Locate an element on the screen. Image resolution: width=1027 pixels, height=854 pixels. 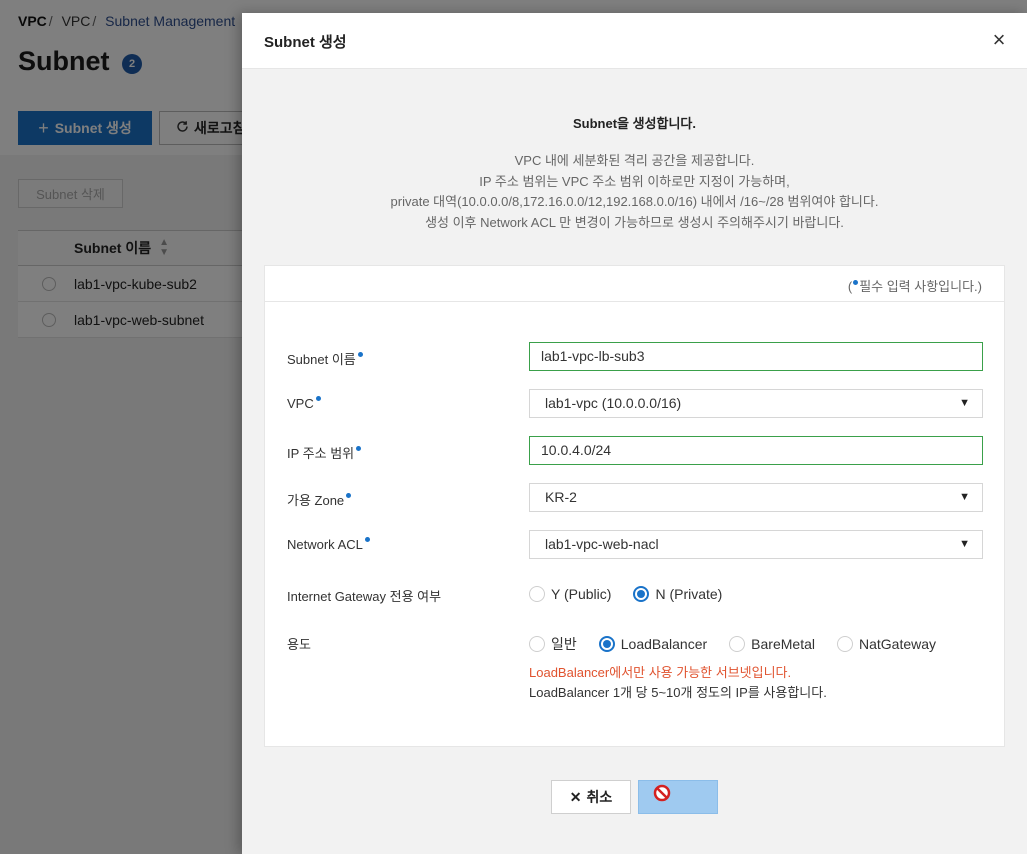
vpc-label: VPC is located at coordinates (304, 403).